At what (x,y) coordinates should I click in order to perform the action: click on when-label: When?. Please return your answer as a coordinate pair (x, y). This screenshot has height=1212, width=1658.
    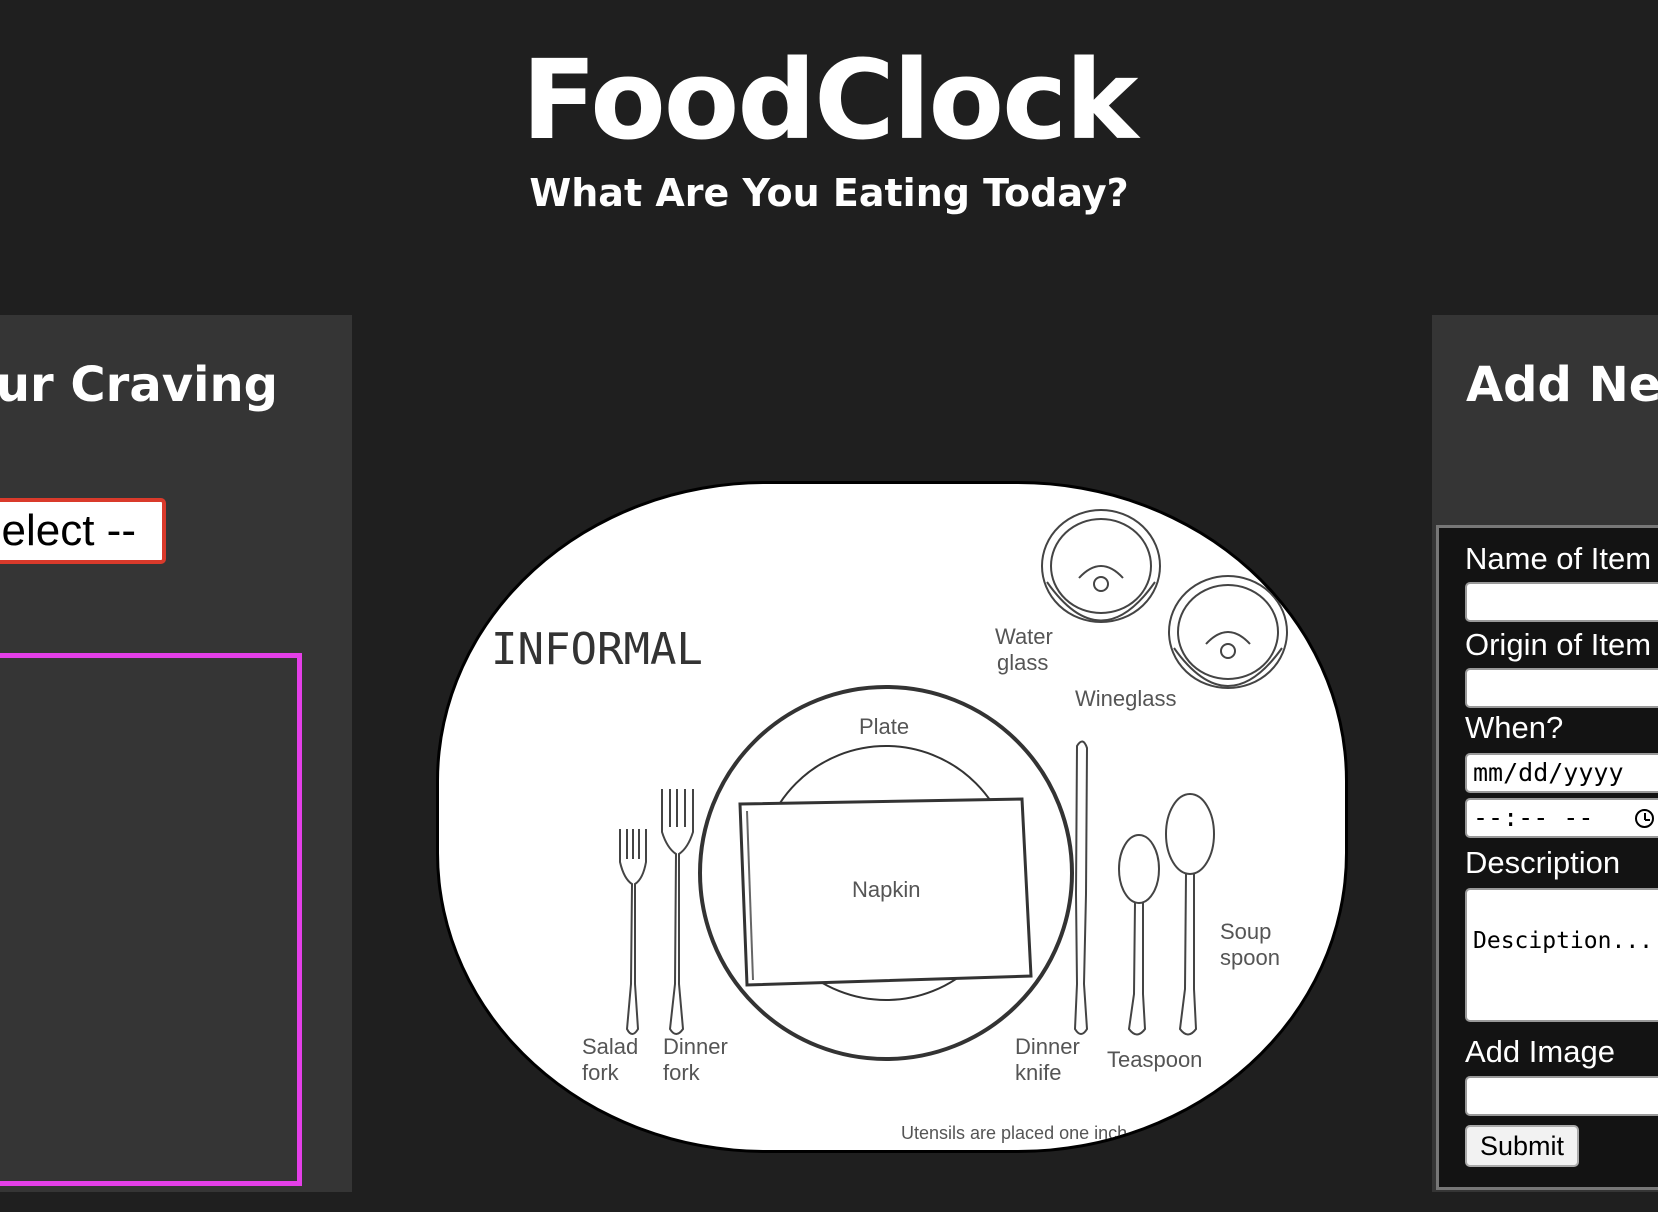
    Looking at the image, I should click on (1514, 727).